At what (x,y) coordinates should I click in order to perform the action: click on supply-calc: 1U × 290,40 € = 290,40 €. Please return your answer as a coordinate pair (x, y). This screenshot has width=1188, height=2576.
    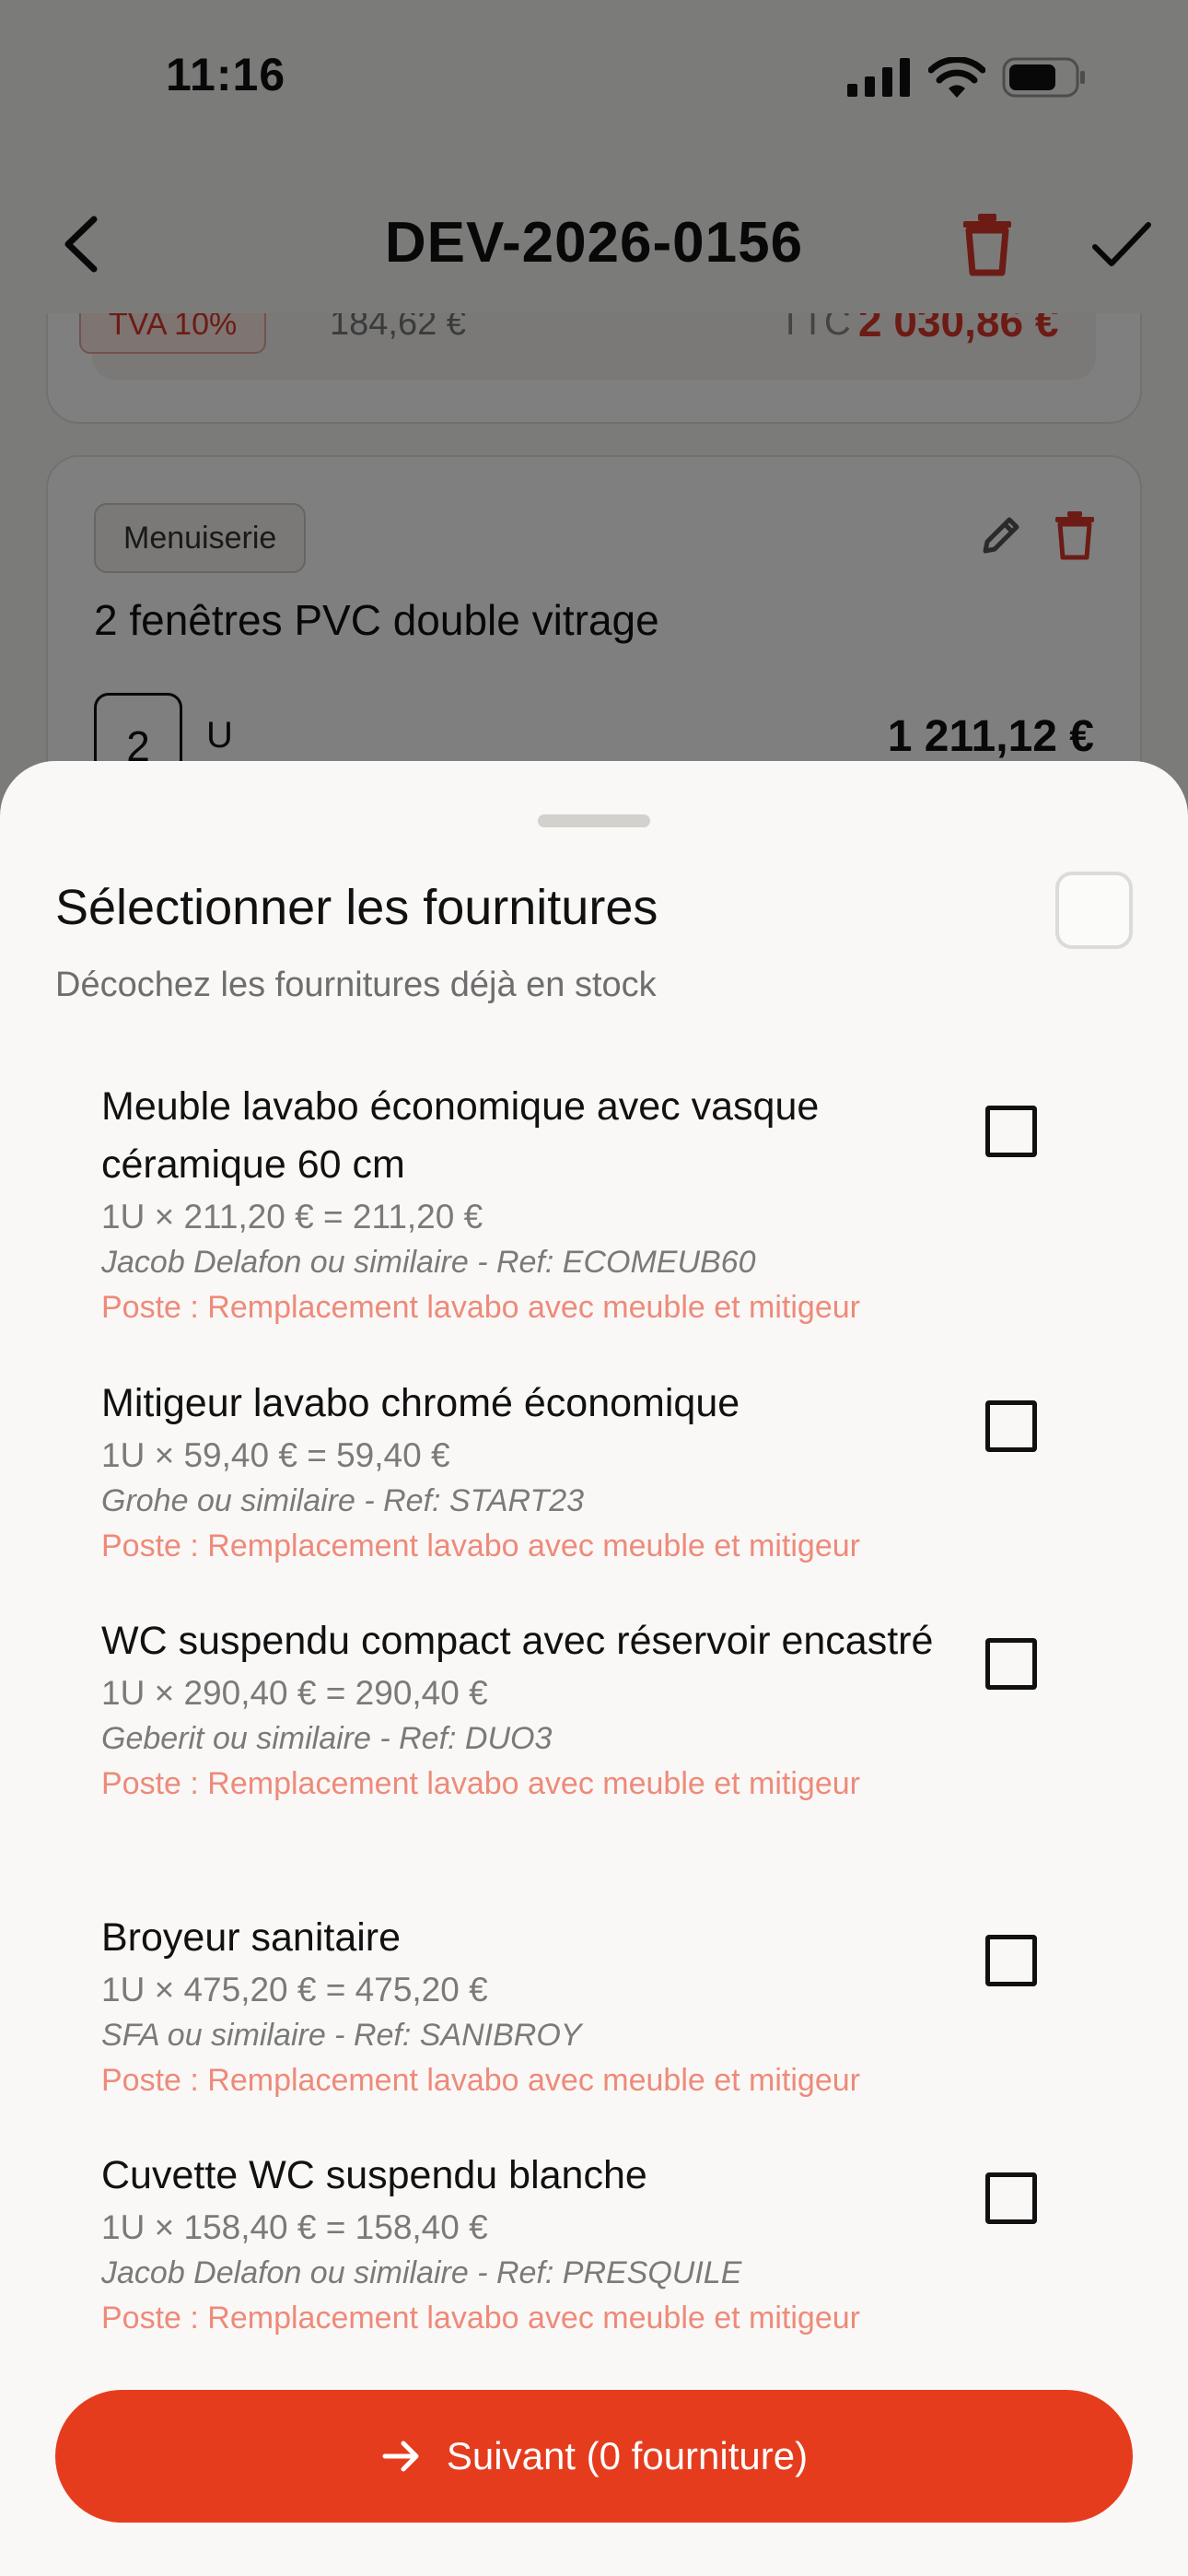
    Looking at the image, I should click on (294, 1693).